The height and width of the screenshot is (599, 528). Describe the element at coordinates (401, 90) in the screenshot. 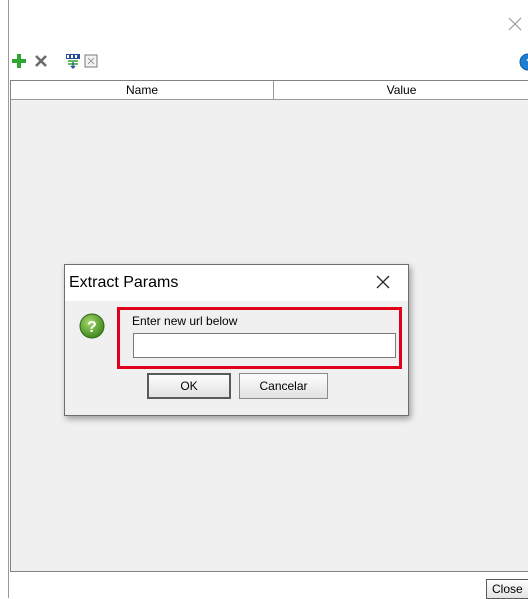

I see `column-header-value: Value` at that location.